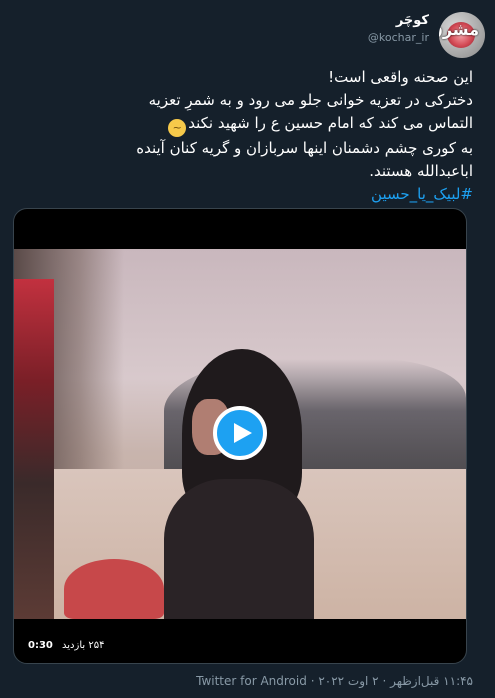 The height and width of the screenshot is (698, 495). I want to click on thumbnail-girl-body, so click(239, 549).